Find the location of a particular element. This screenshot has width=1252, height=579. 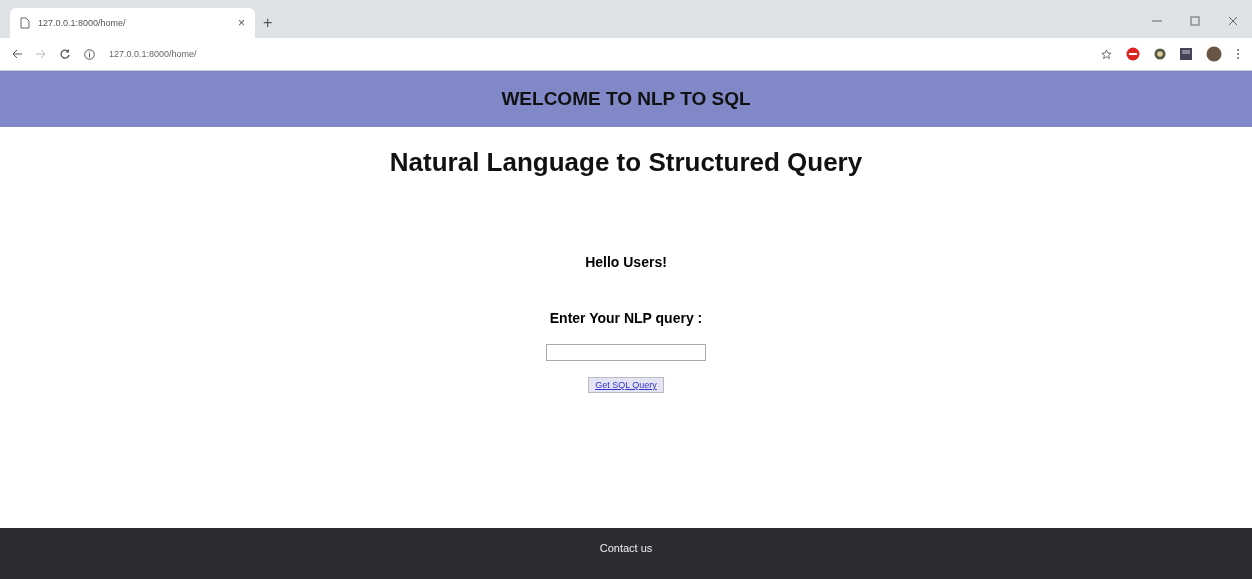

back-icon is located at coordinates (17, 54).